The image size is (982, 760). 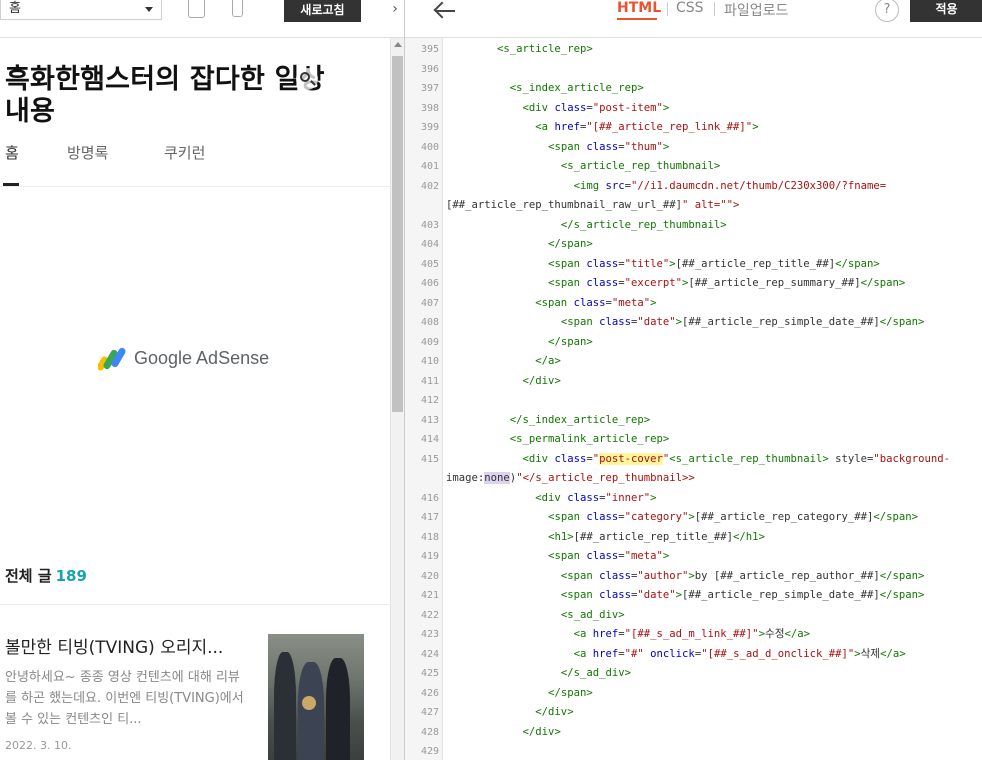 What do you see at coordinates (693, 128) in the screenshot?
I see `code-line: 399 <a href="[##_article_rep_link_##]">` at bounding box center [693, 128].